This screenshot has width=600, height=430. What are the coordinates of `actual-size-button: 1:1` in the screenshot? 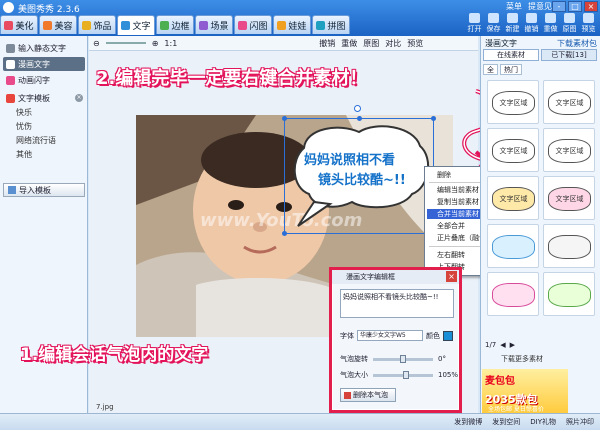 It's located at (170, 43).